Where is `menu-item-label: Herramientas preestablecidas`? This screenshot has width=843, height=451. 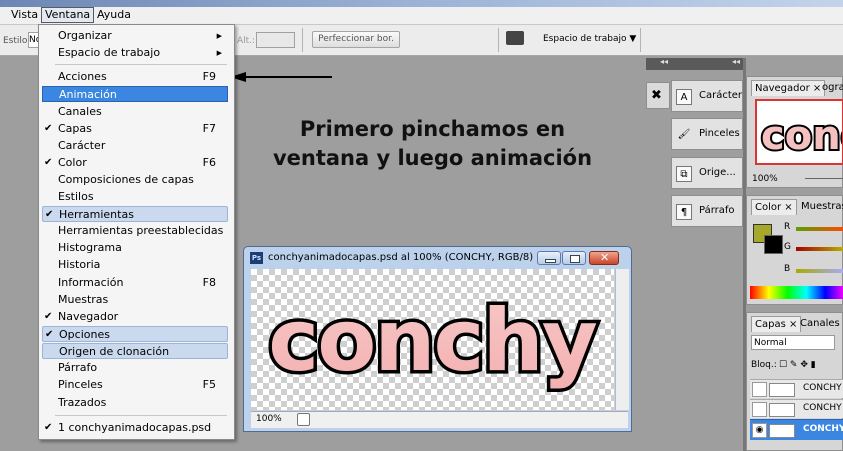
menu-item-label: Herramientas preestablecidas is located at coordinates (141, 230).